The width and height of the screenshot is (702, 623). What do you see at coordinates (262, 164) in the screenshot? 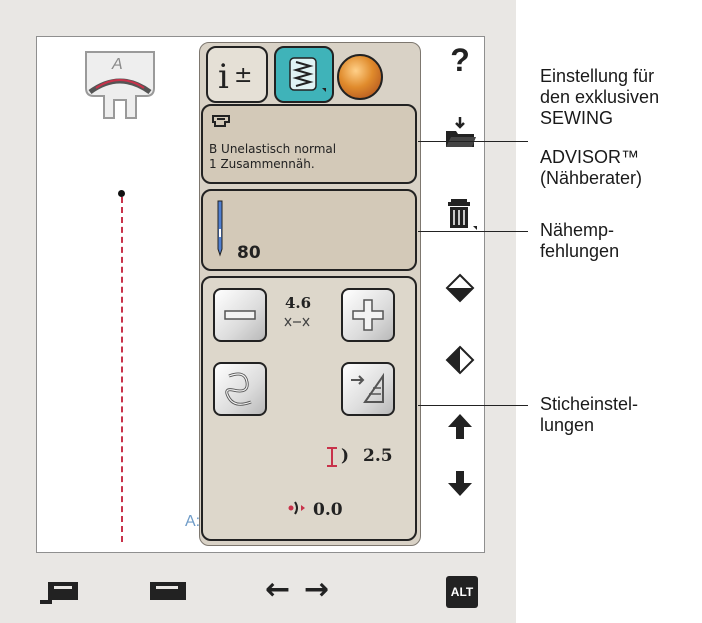
I see `technique-text: 1 Zusammennäh.` at bounding box center [262, 164].